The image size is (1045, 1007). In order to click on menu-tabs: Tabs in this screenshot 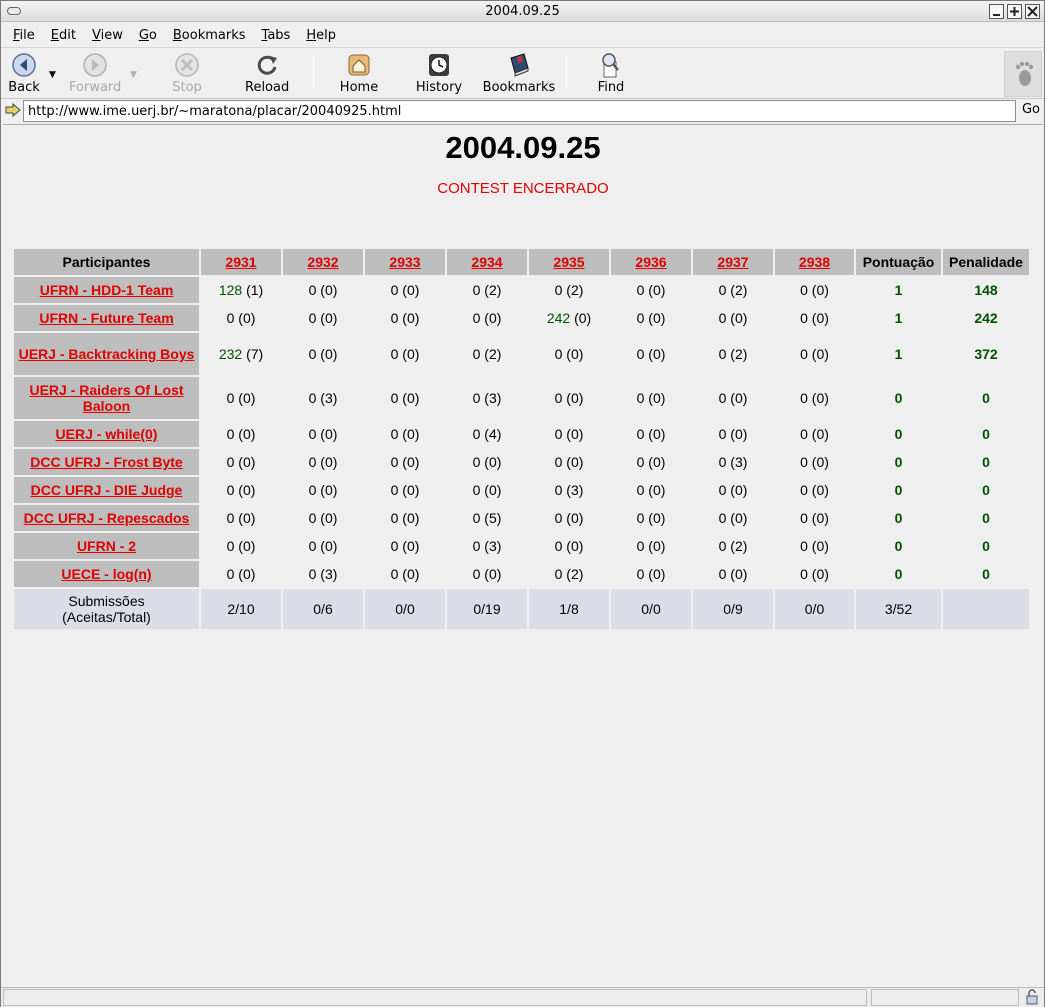, I will do `click(276, 35)`.